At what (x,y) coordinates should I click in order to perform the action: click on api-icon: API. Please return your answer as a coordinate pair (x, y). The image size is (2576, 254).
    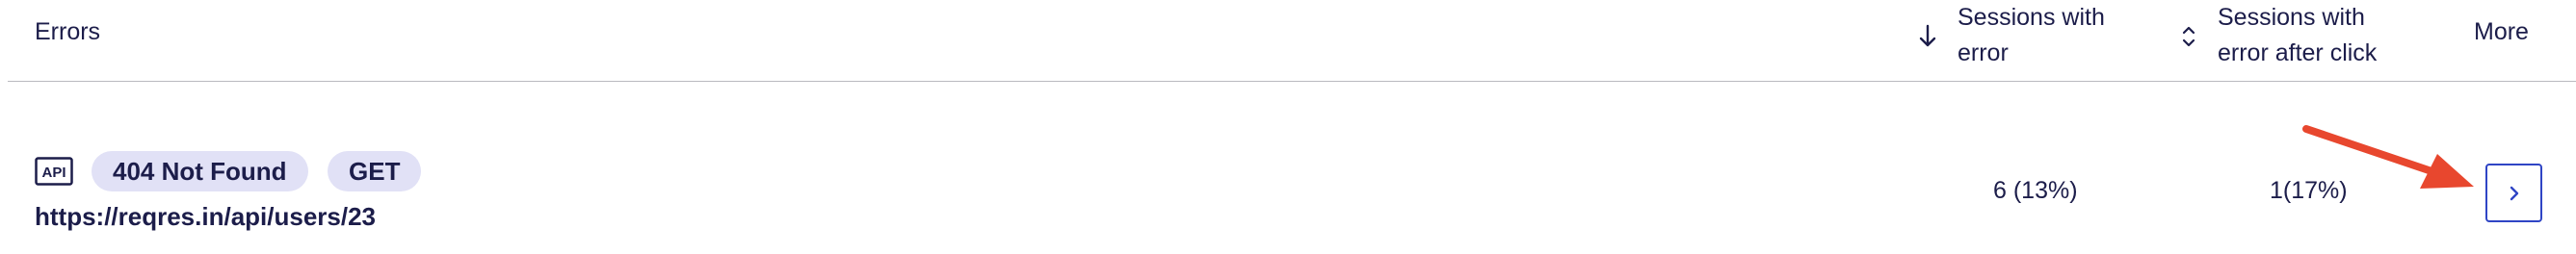
    Looking at the image, I should click on (54, 171).